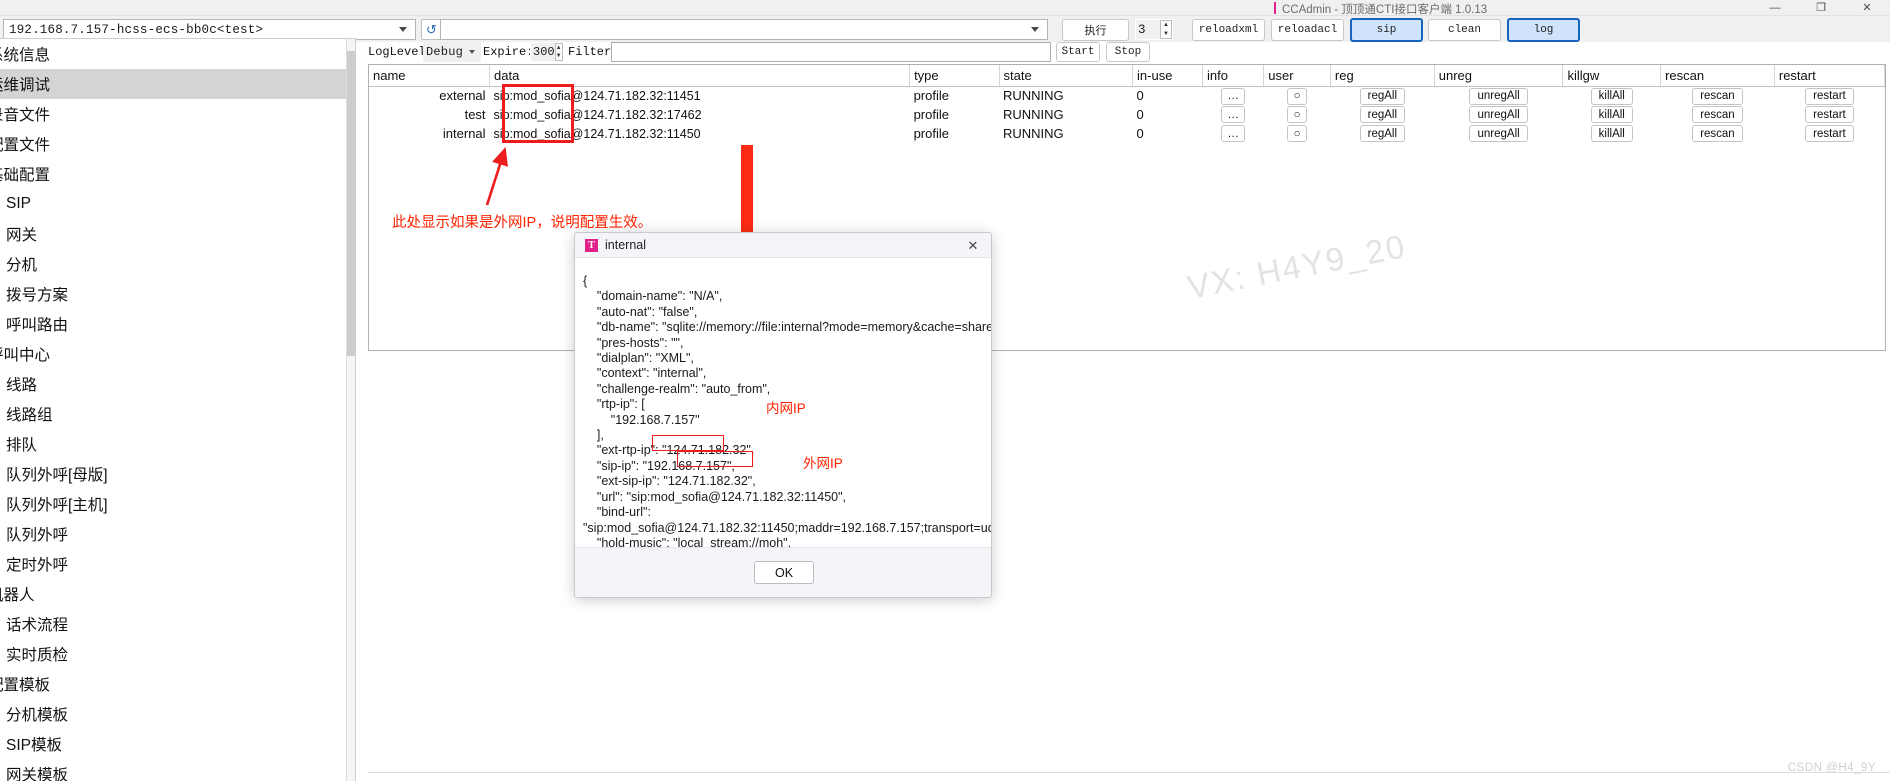  I want to click on sidebar-scrollbar, so click(350, 410).